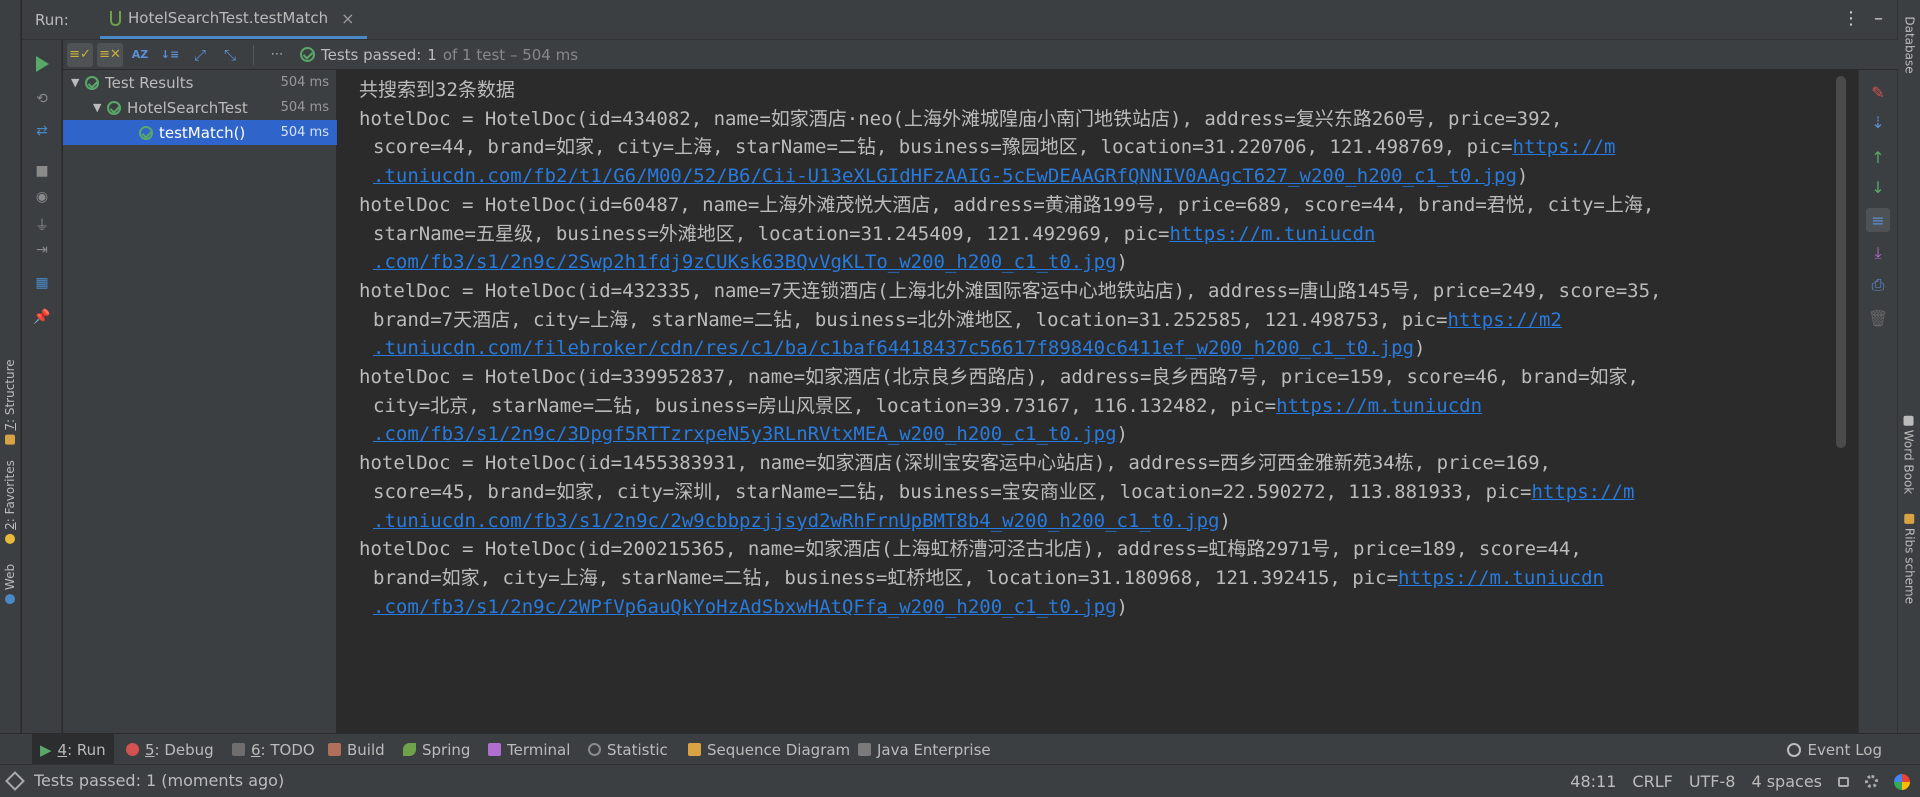 Image resolution: width=1920 pixels, height=797 pixels. I want to click on sort-duration-icon: ↓≡, so click(170, 55).